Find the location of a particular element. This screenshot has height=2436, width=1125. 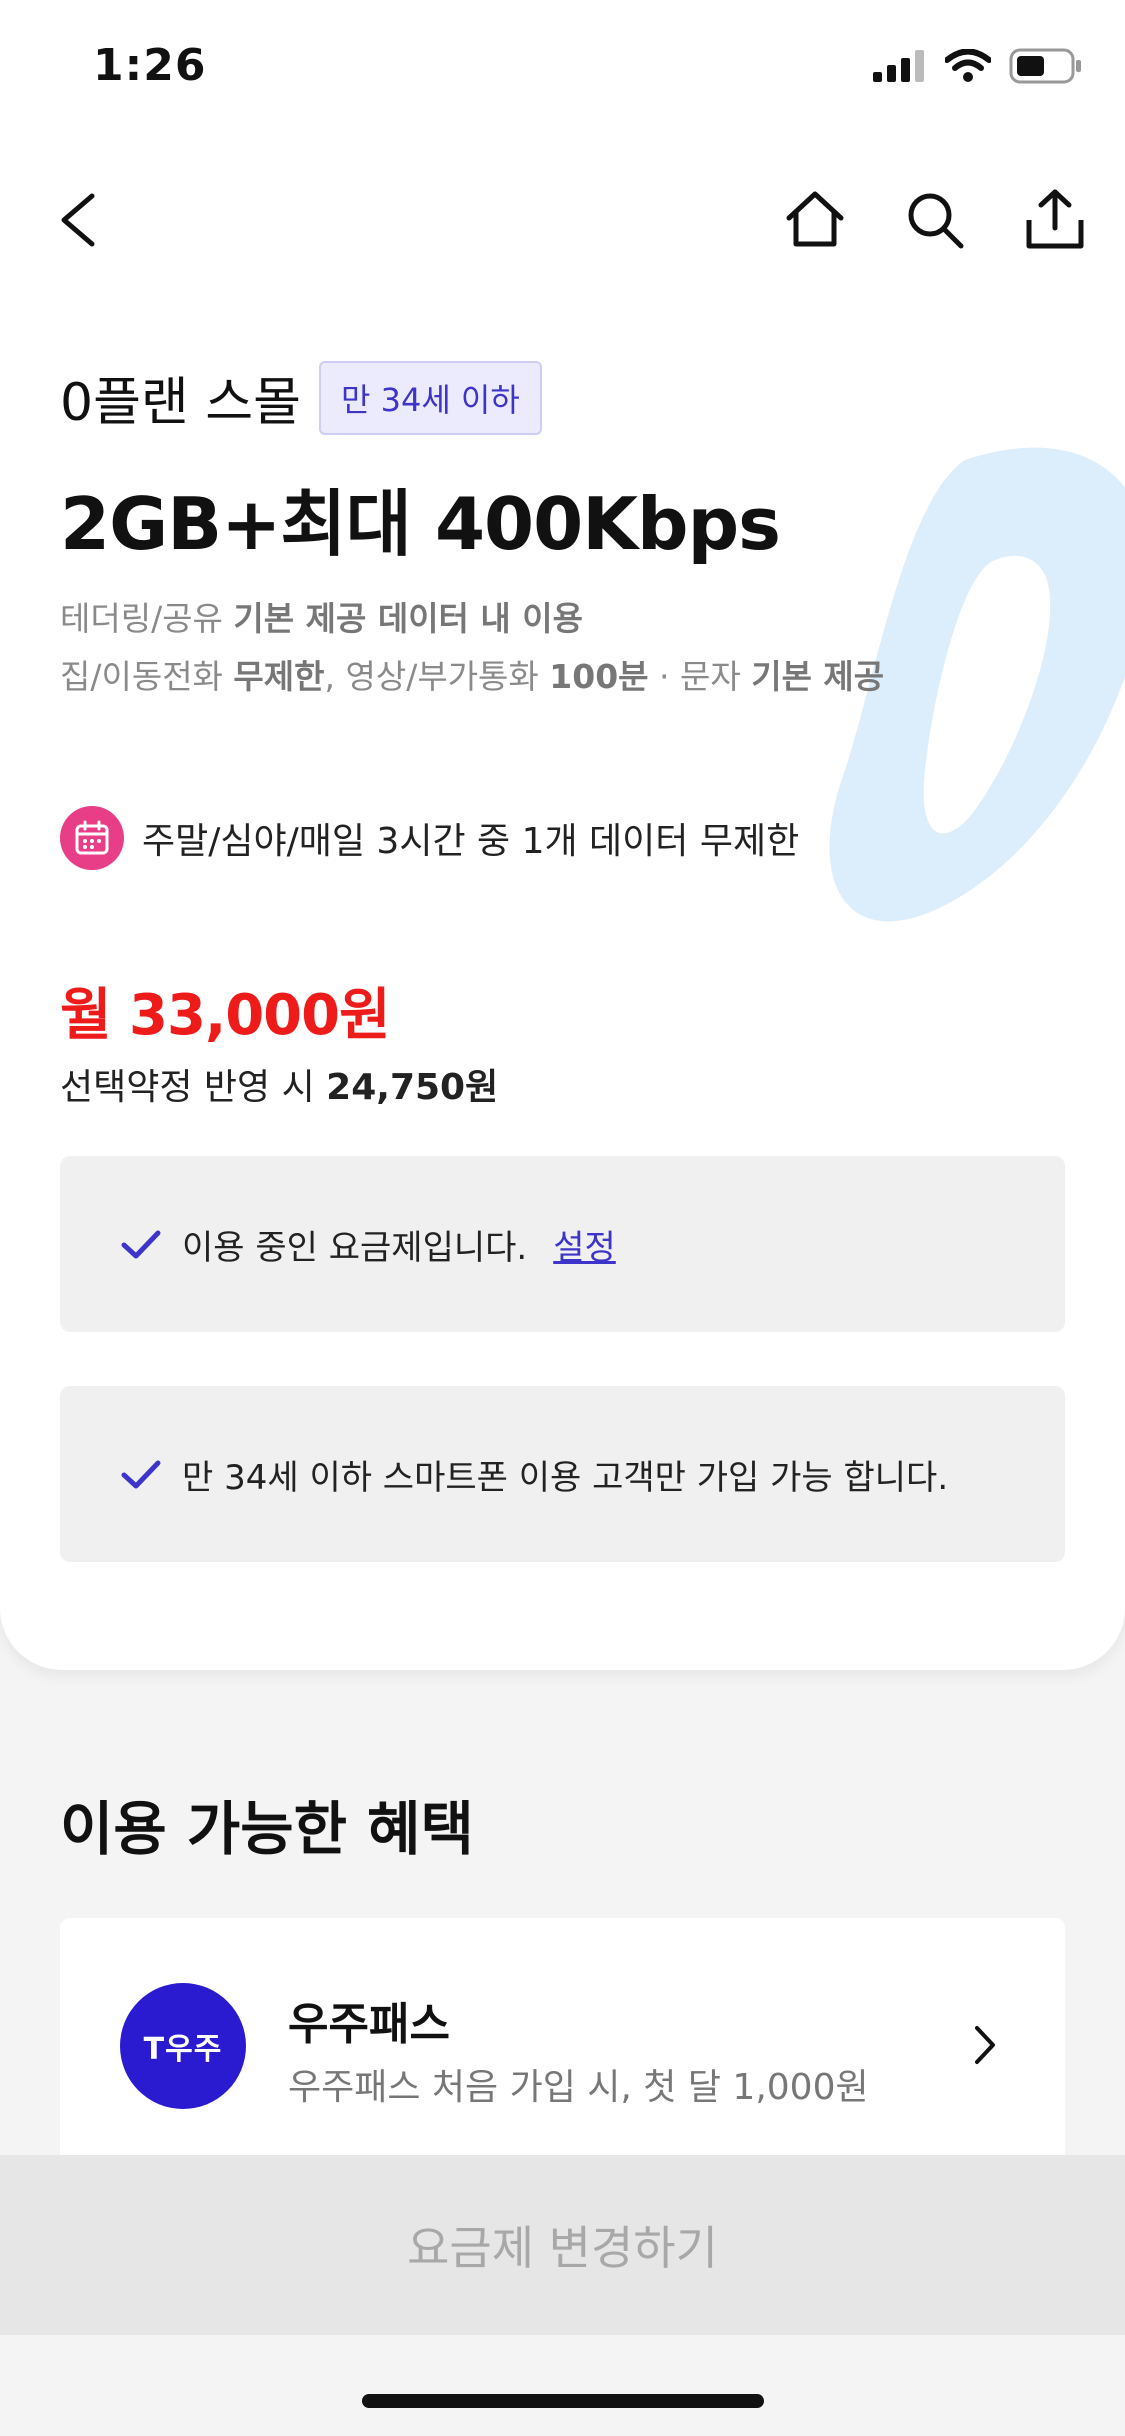

benefits-section-title: 이용 가능한 혜택 is located at coordinates (267, 1829).